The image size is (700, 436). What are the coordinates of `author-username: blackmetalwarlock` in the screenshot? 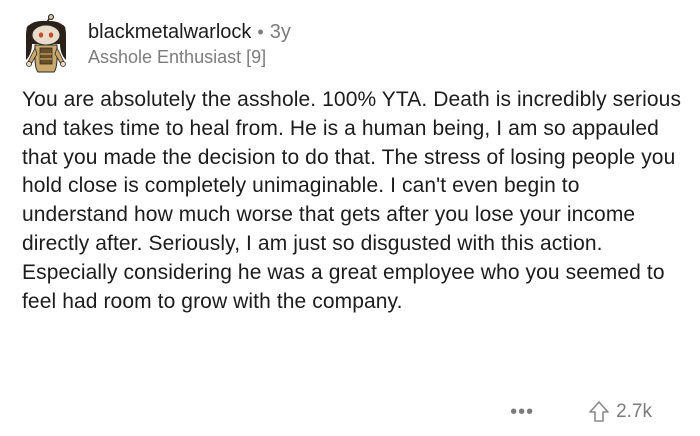 It's located at (169, 32).